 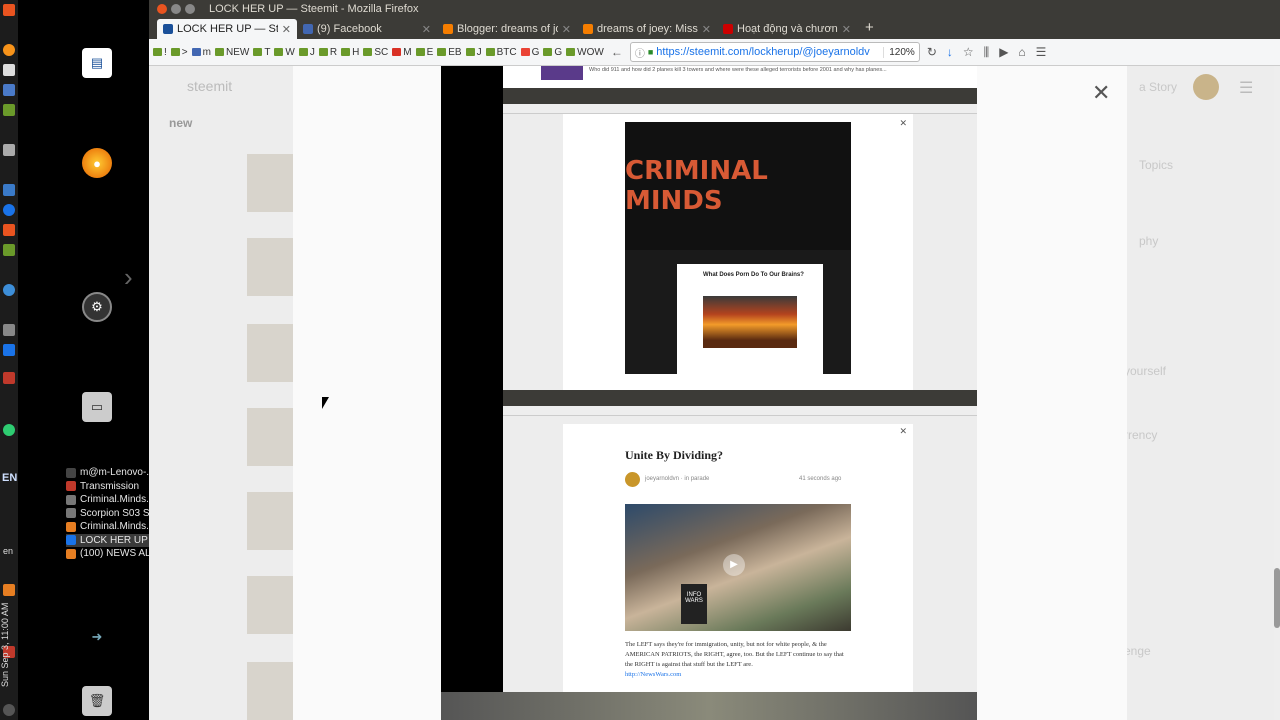 What do you see at coordinates (9, 50) in the screenshot?
I see `bitcoin-icon` at bounding box center [9, 50].